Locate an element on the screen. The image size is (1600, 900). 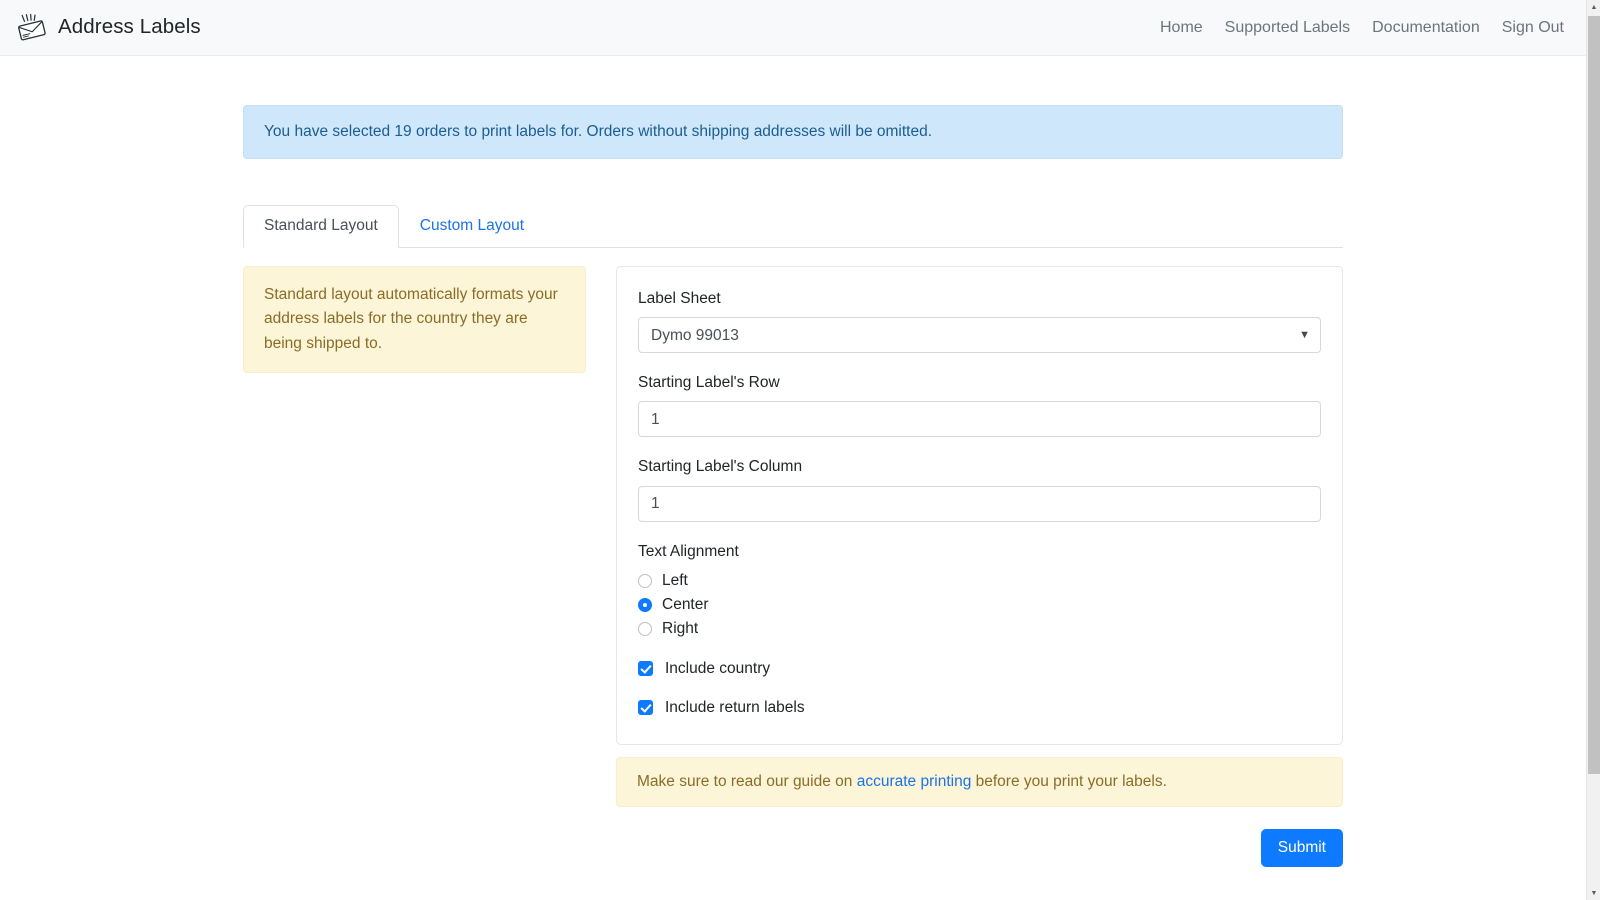
radio-left-label: Left is located at coordinates (675, 581).